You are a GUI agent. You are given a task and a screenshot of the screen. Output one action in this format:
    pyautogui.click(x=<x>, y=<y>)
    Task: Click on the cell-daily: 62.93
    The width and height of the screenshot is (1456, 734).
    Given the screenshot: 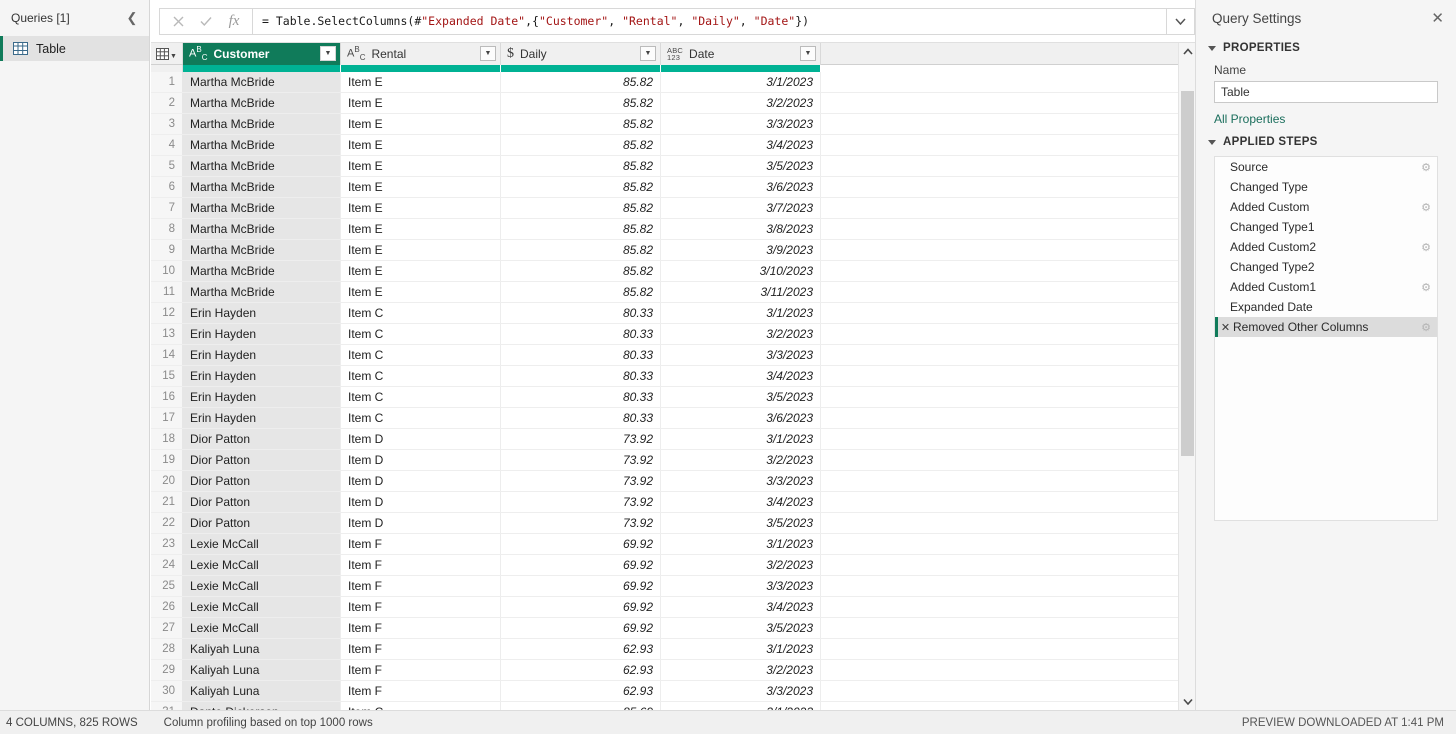 What is the action you would take?
    pyautogui.click(x=581, y=670)
    